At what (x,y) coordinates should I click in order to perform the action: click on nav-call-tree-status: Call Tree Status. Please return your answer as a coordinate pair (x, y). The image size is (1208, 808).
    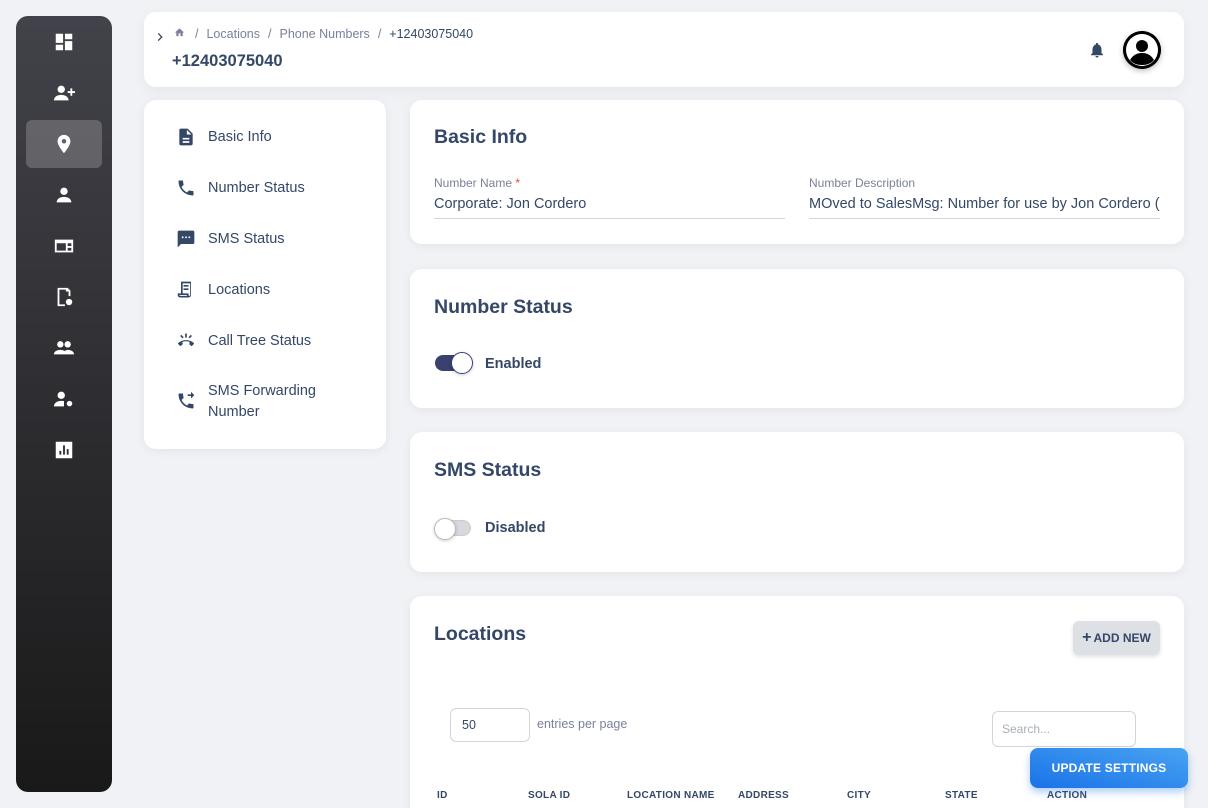
    Looking at the image, I should click on (257, 341).